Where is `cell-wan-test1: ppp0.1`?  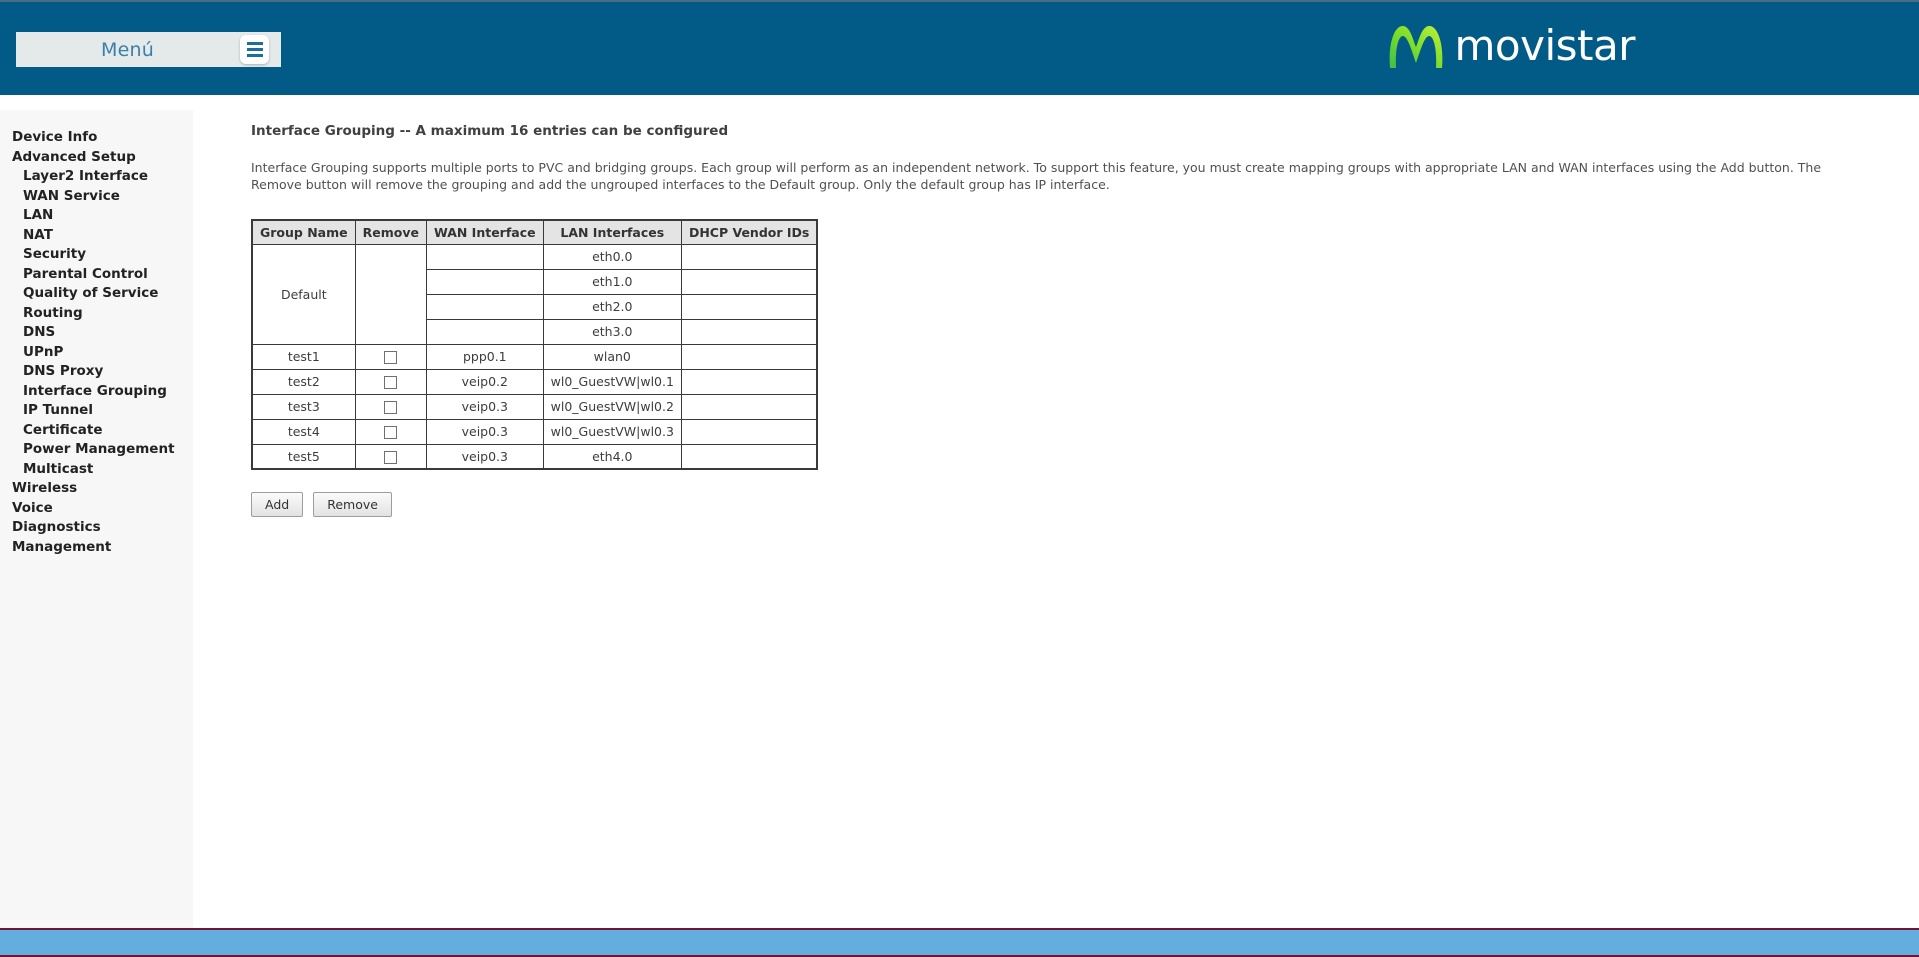
cell-wan-test1: ppp0.1 is located at coordinates (484, 356).